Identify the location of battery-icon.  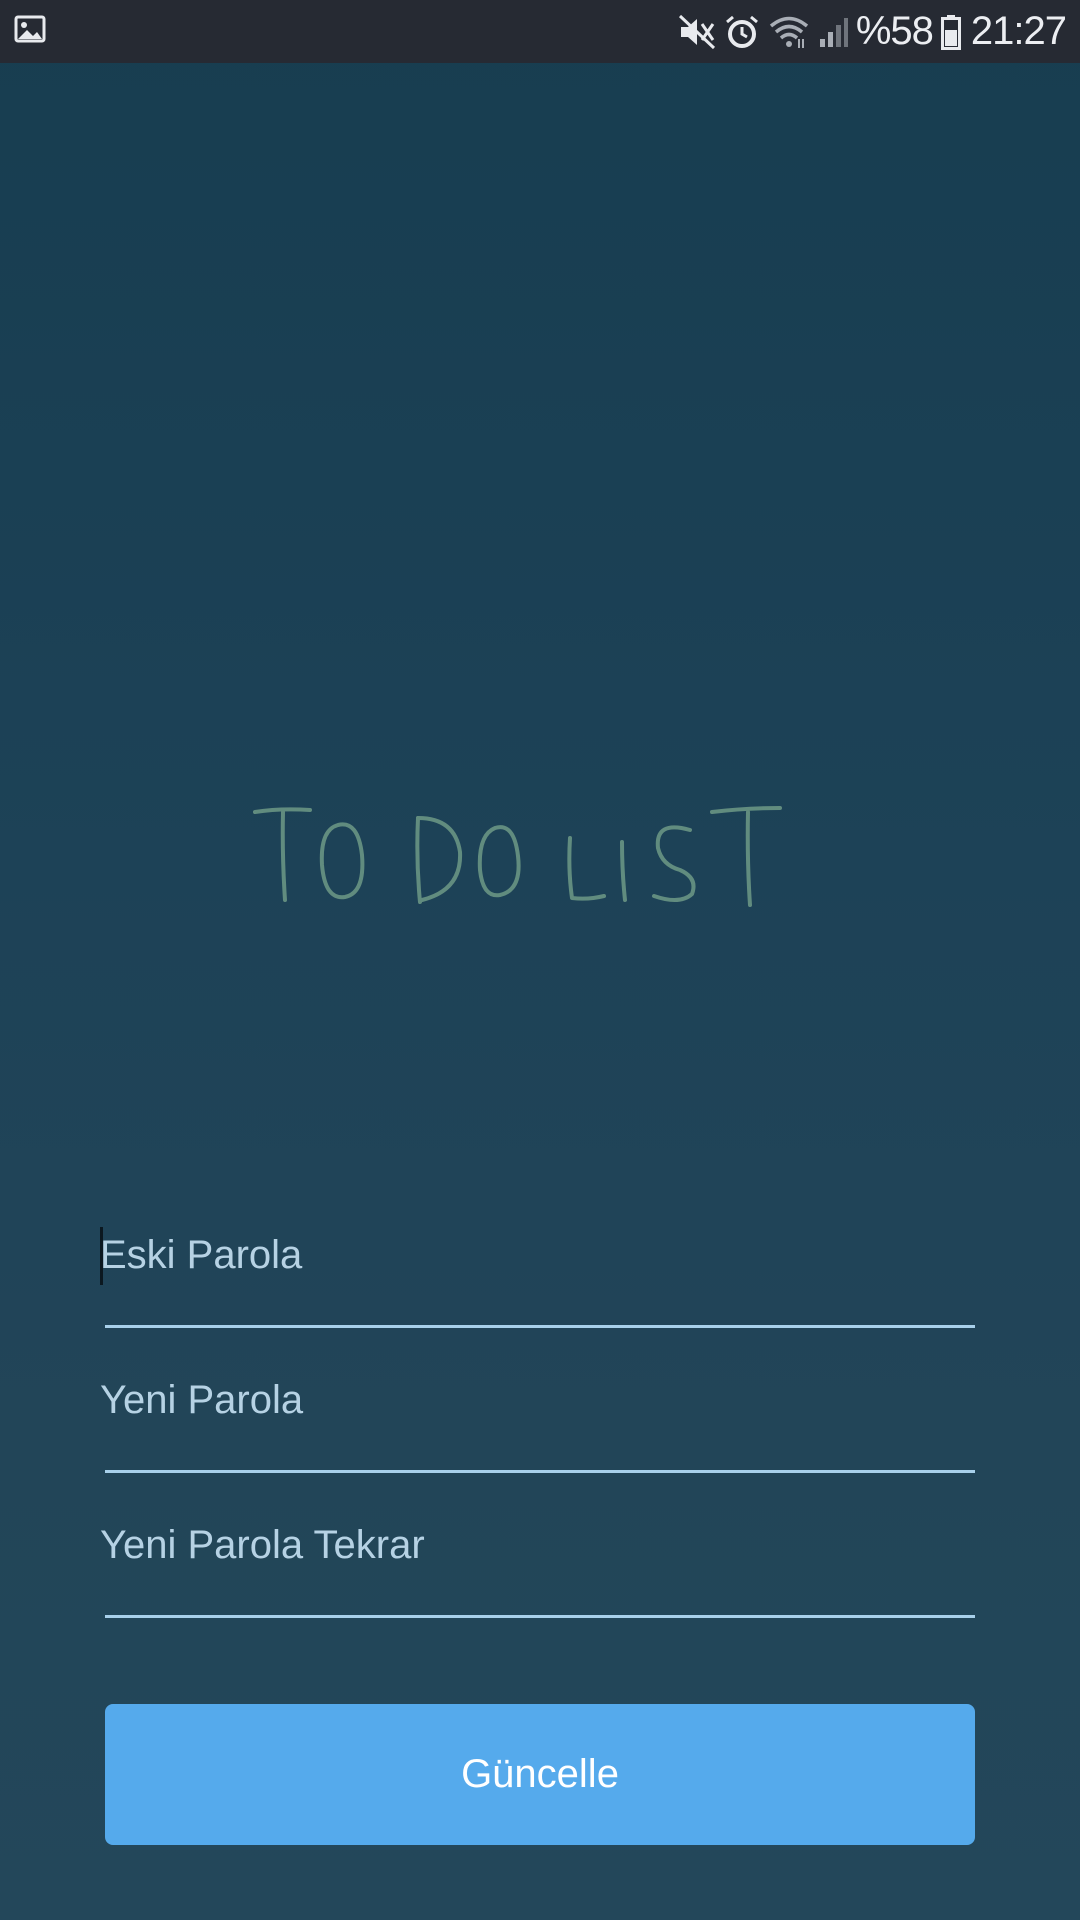
(950, 32).